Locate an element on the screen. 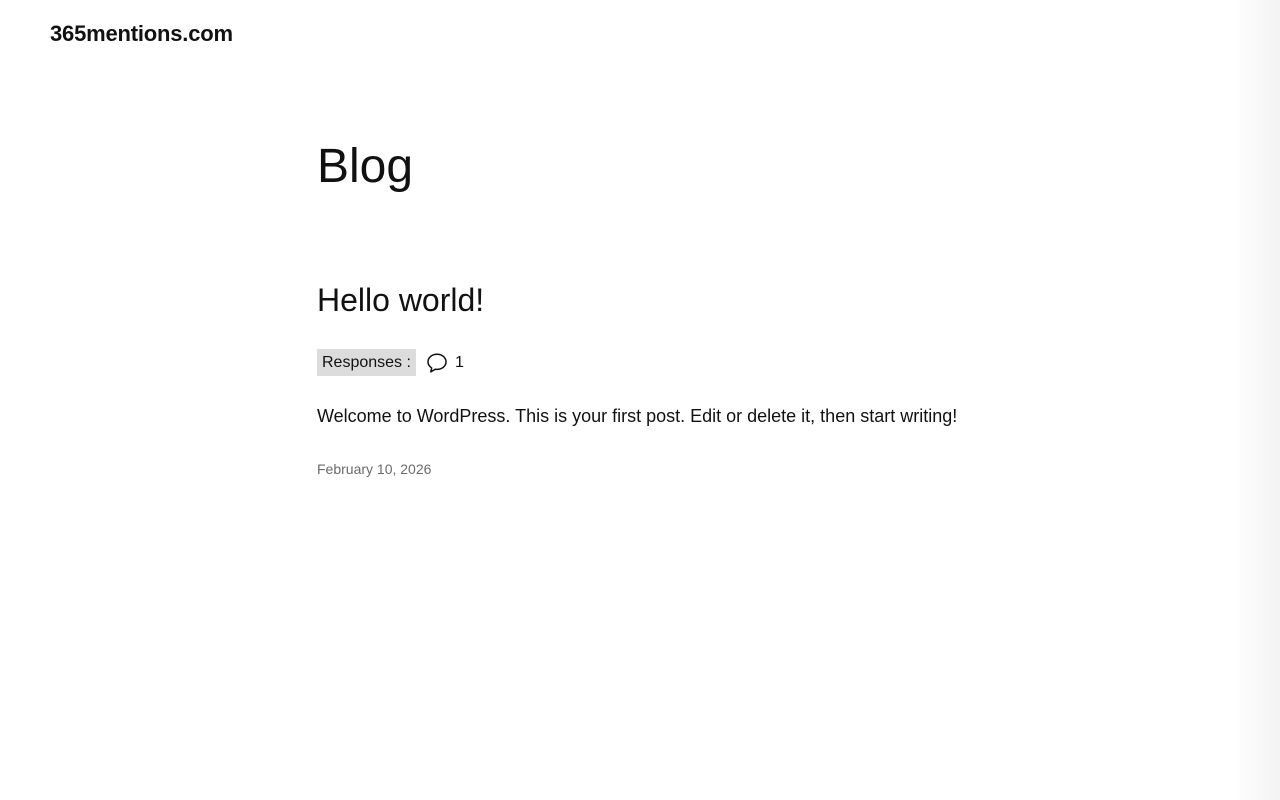 The height and width of the screenshot is (800, 1280). comment-count: 1 is located at coordinates (459, 362).